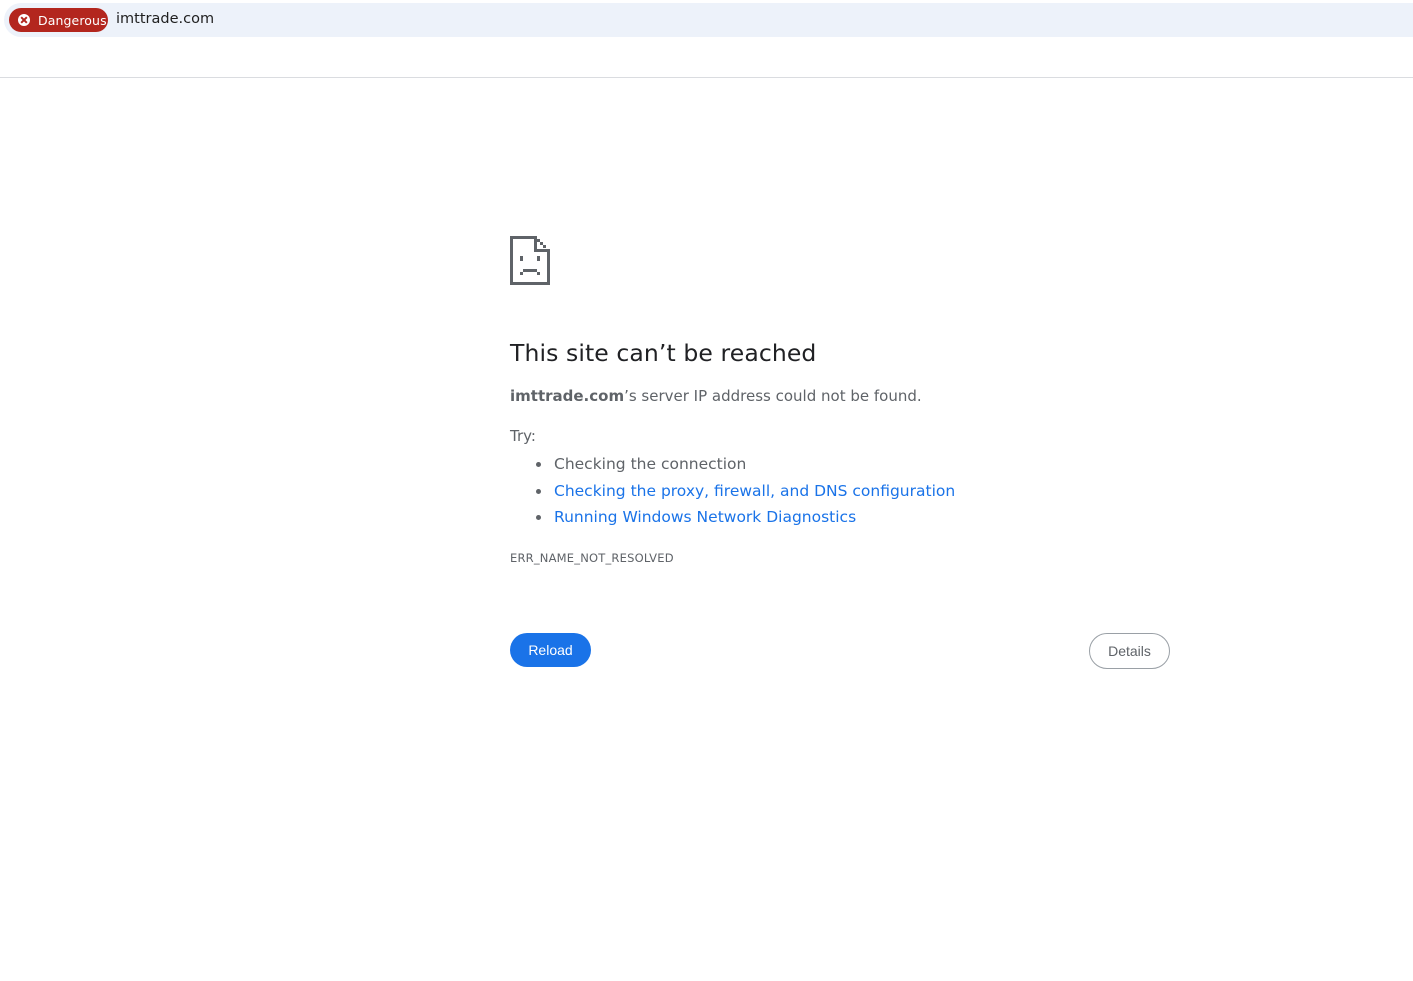 This screenshot has height=981, width=1413. What do you see at coordinates (663, 353) in the screenshot?
I see `page-title: This site can’t be reached` at bounding box center [663, 353].